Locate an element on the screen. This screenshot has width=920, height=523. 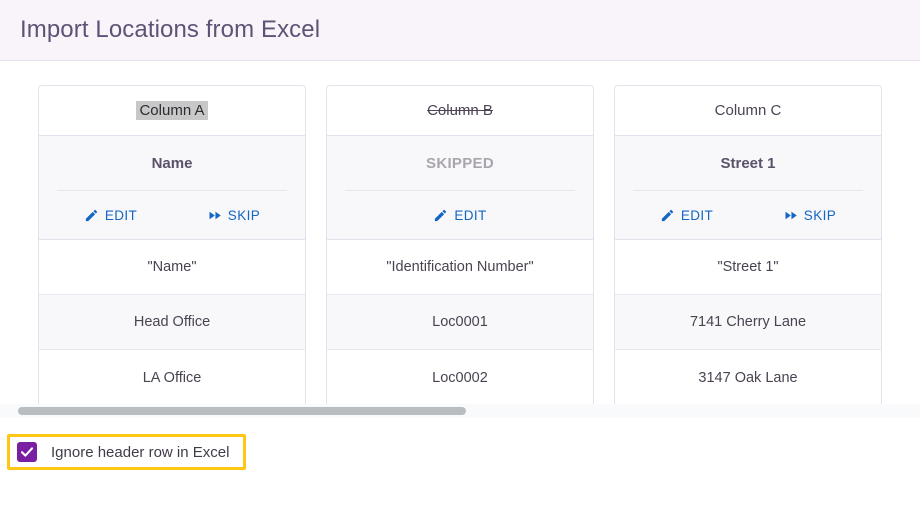
column-data-cell: Loc0001 is located at coordinates (460, 322).